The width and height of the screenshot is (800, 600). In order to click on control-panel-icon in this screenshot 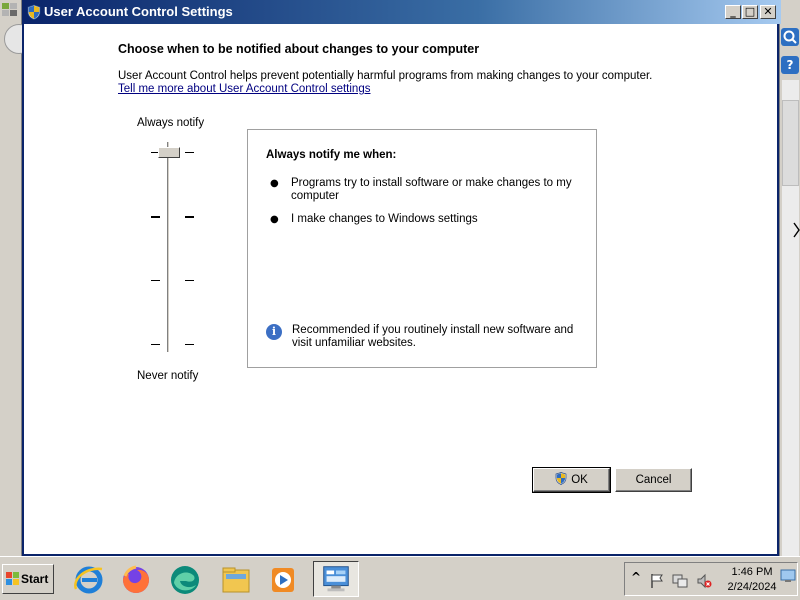, I will do `click(336, 579)`.